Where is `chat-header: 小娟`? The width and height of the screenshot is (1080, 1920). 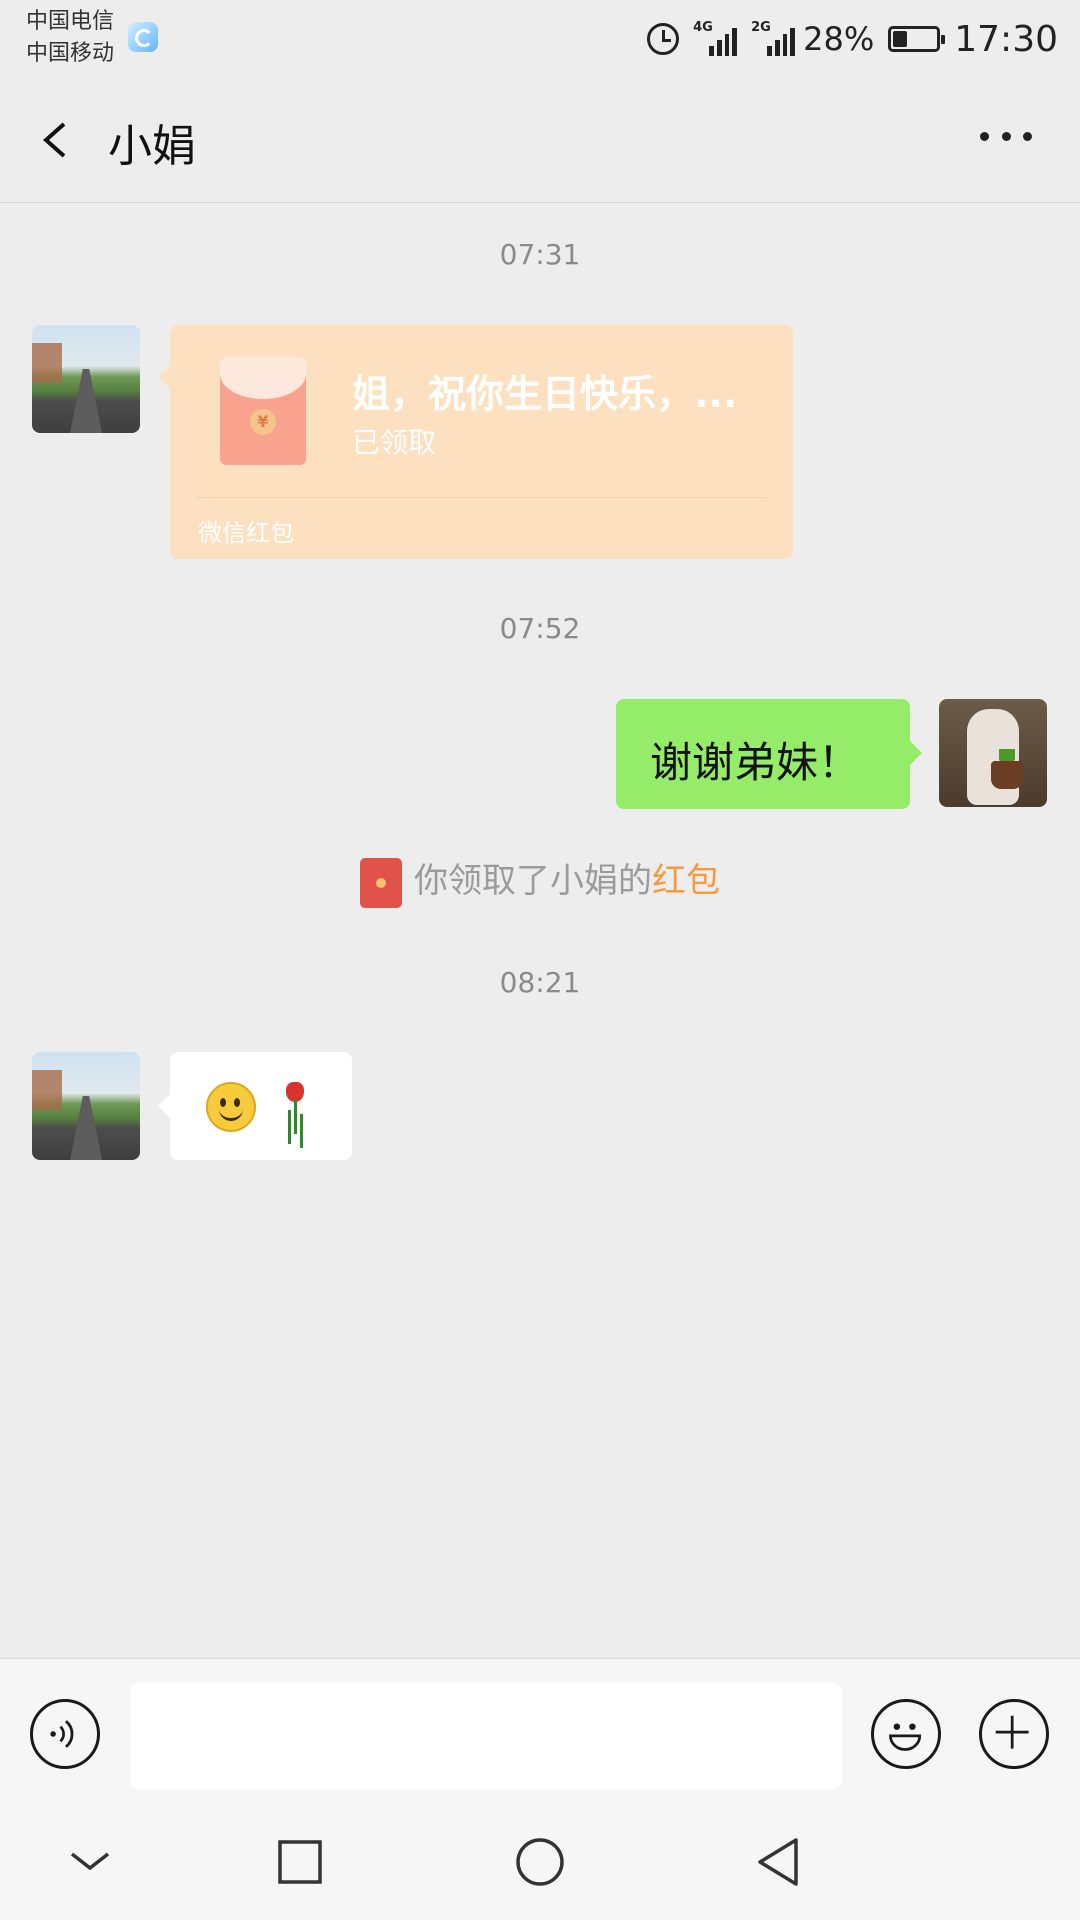
chat-header: 小娟 is located at coordinates (540, 141).